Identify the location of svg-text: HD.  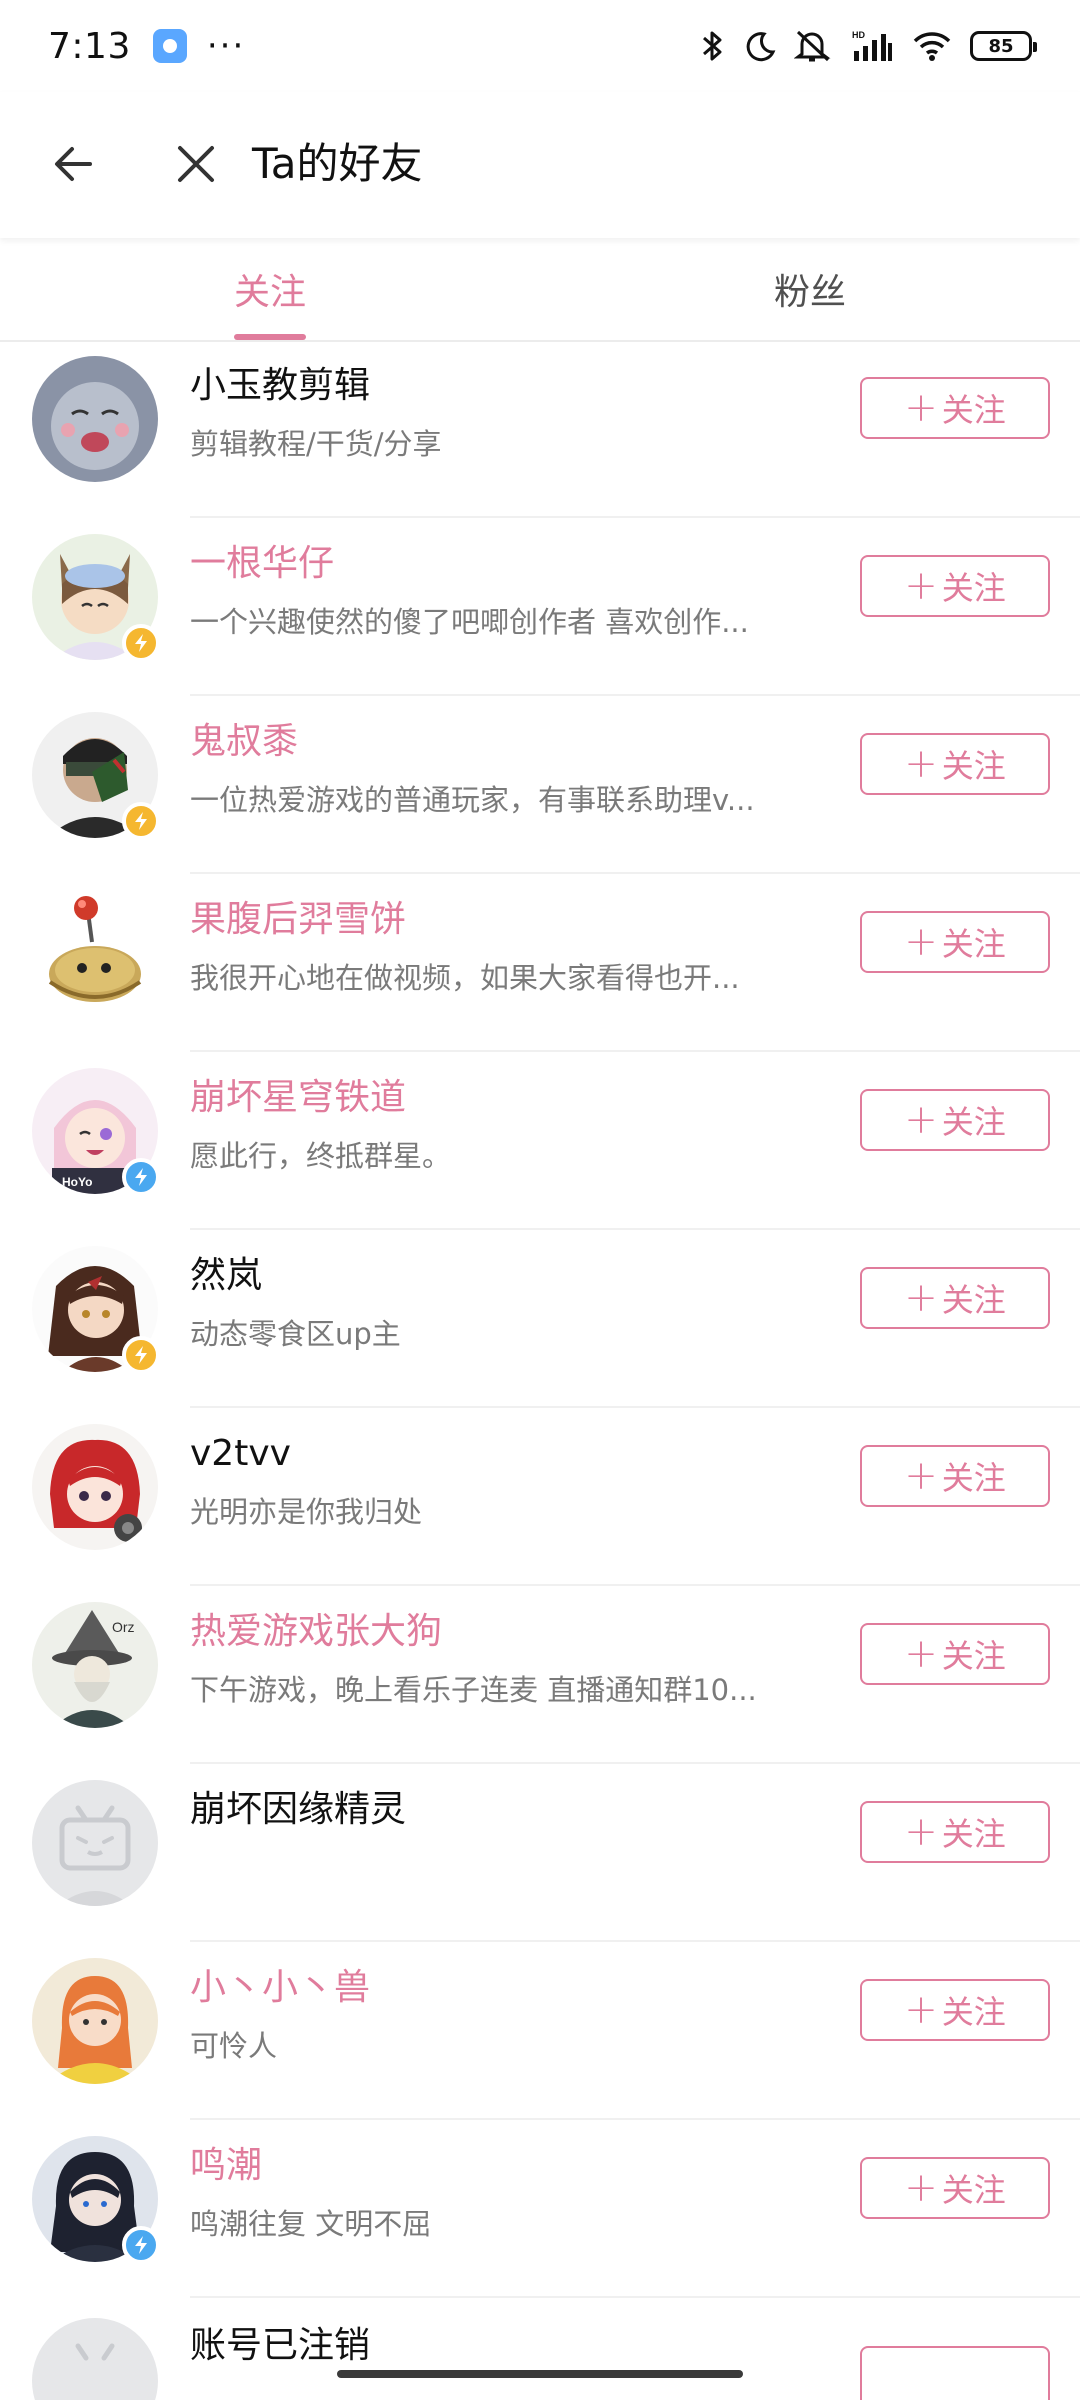
(858, 35).